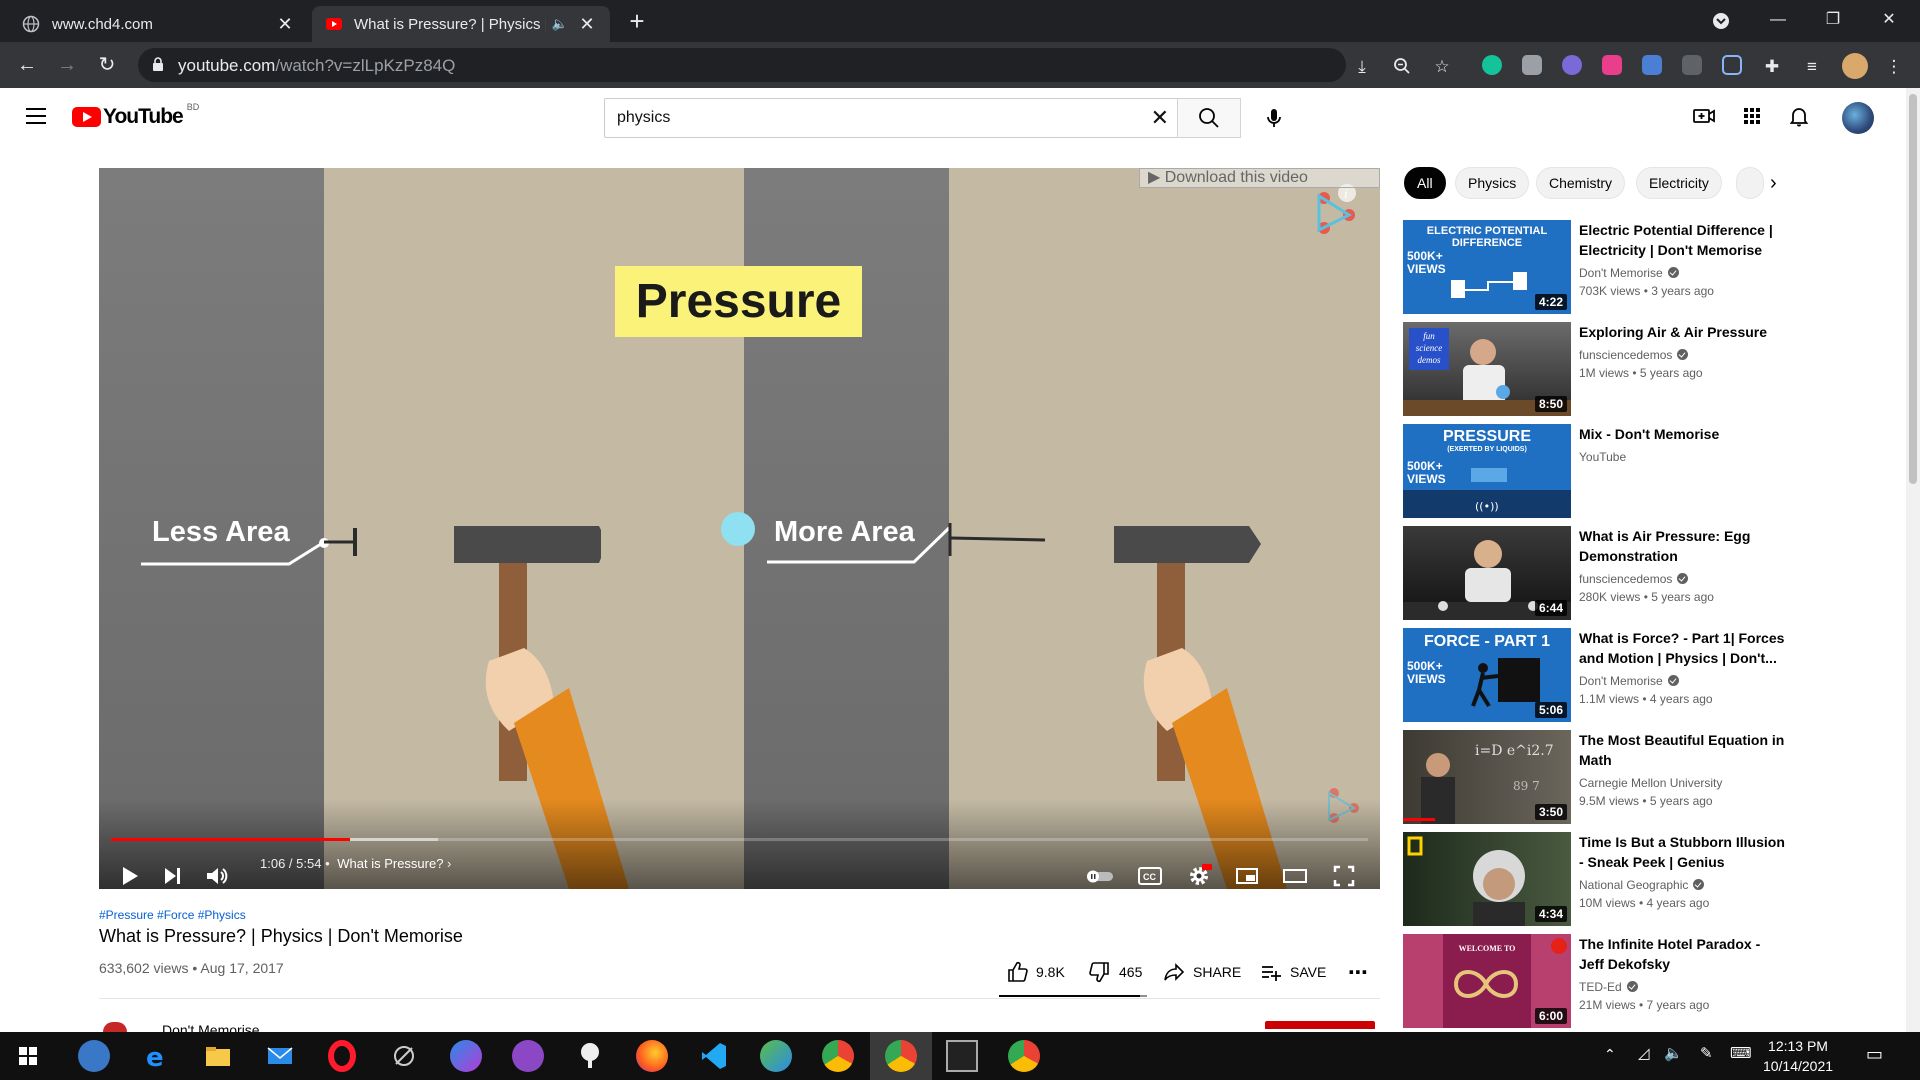 This screenshot has height=1080, width=1920. What do you see at coordinates (1202, 972) in the screenshot?
I see `share-button: SHARE` at bounding box center [1202, 972].